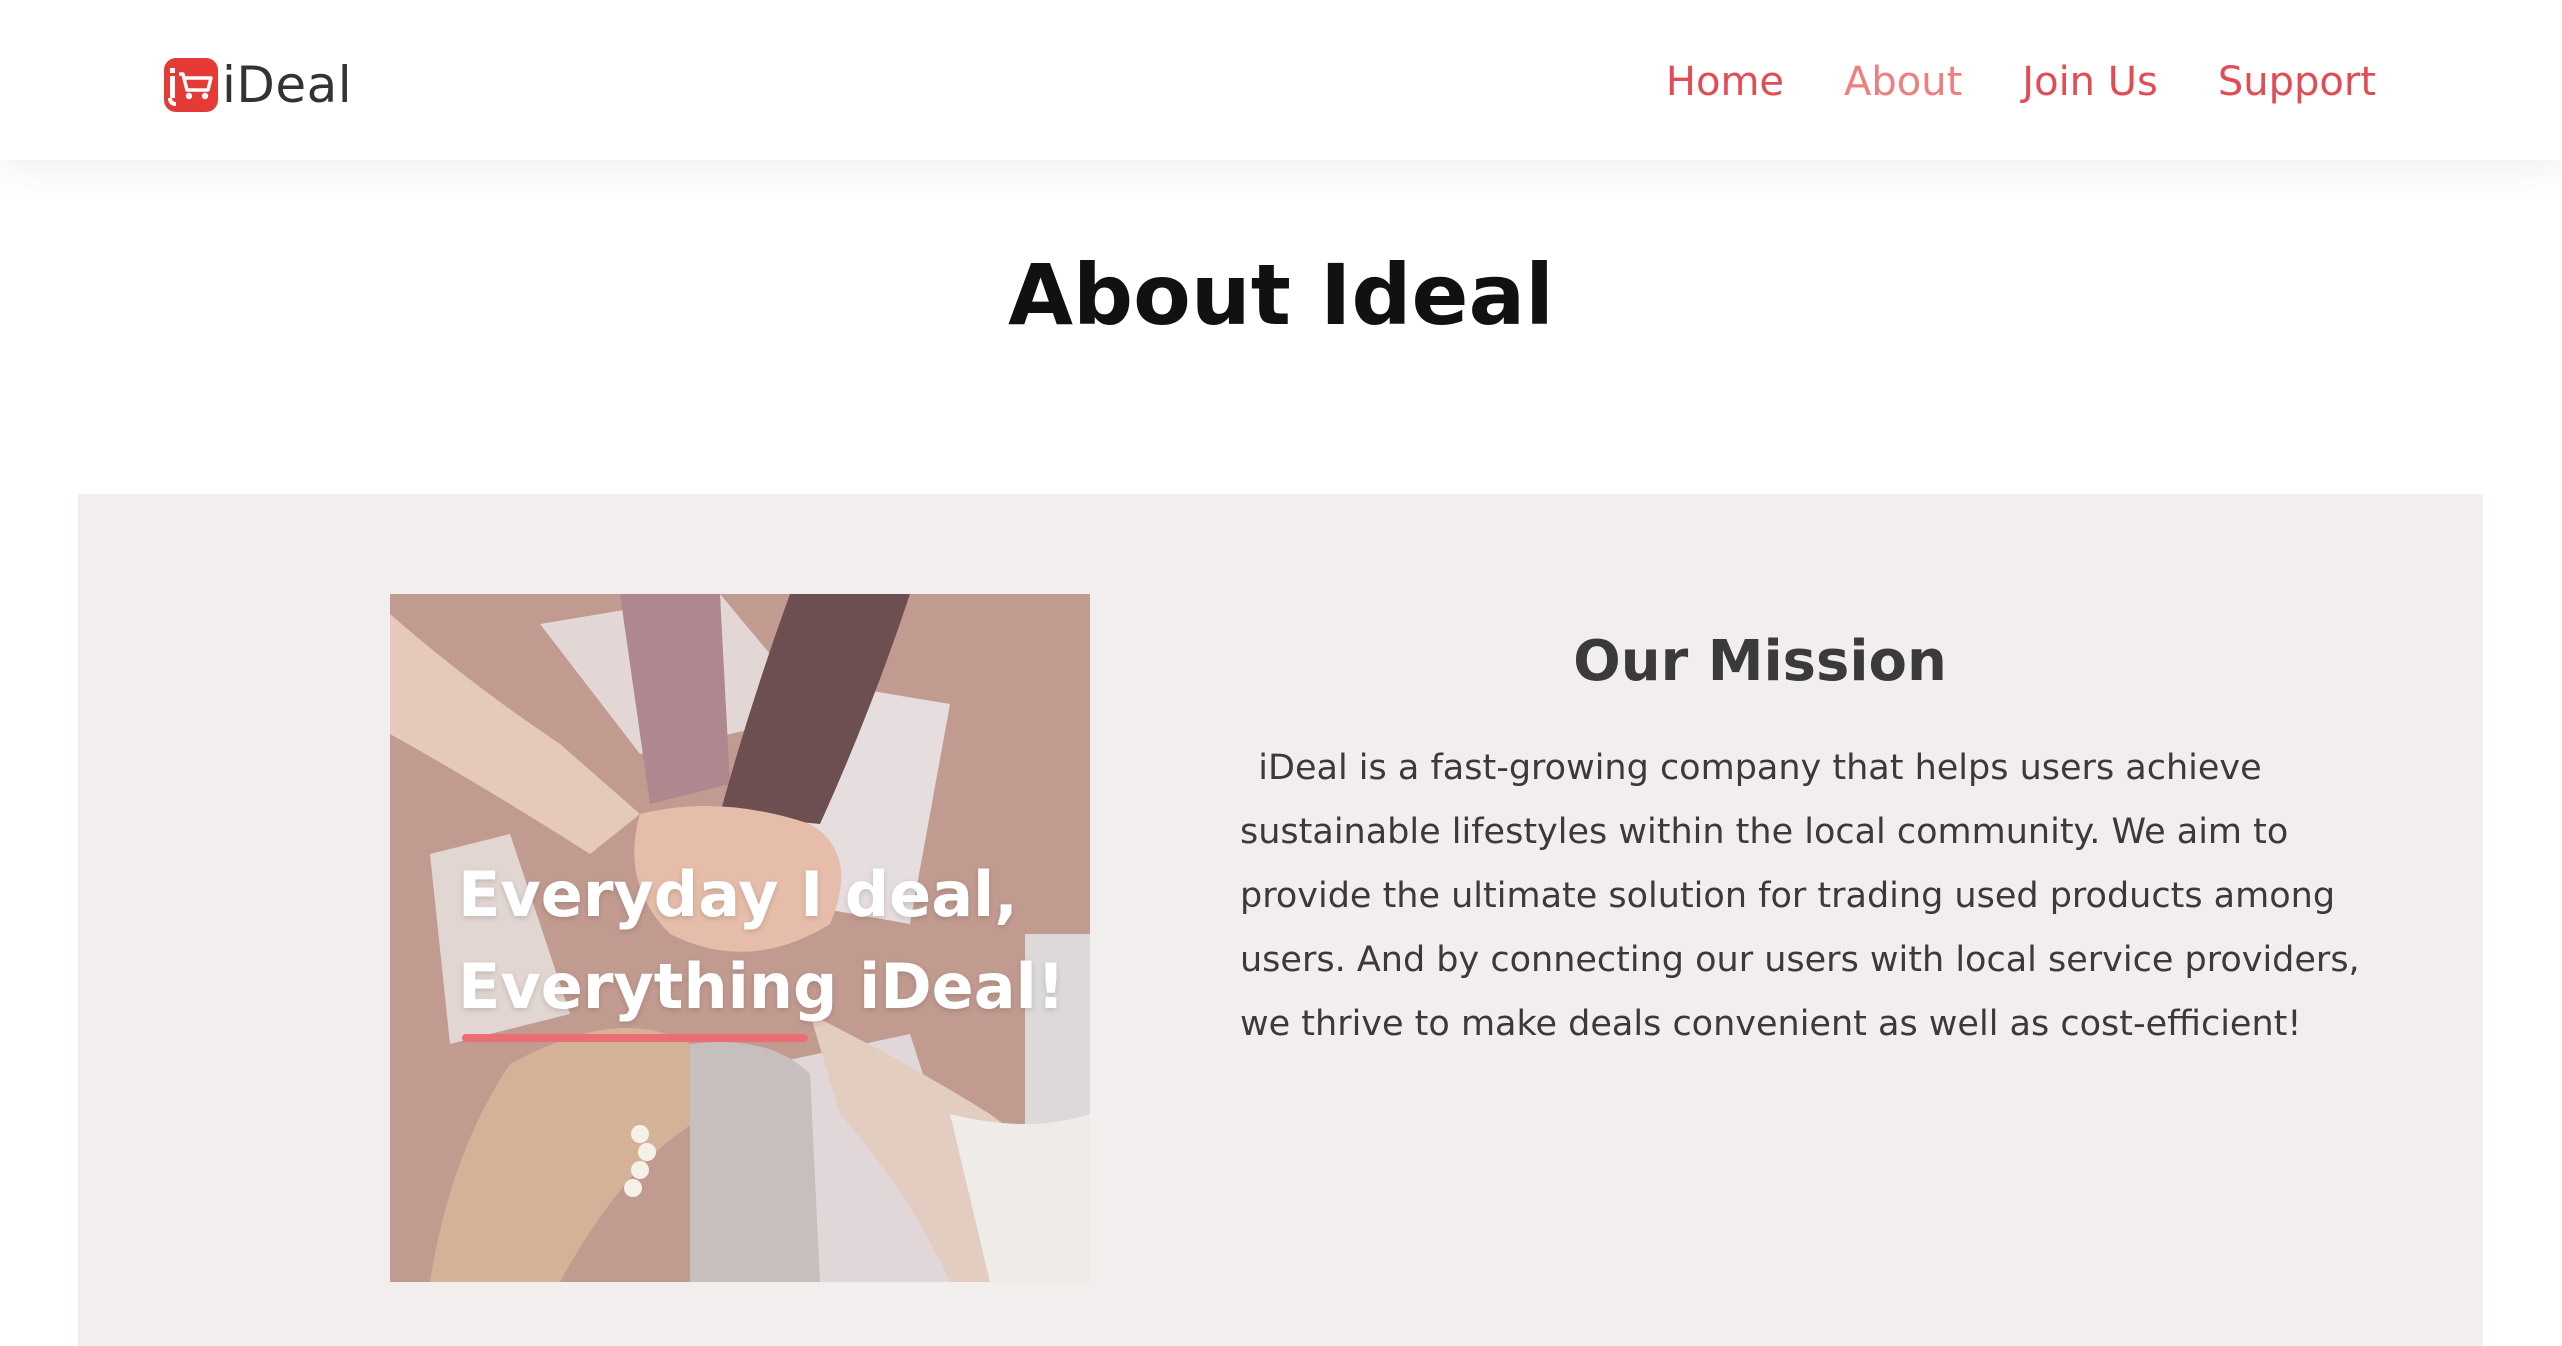  What do you see at coordinates (2090, 82) in the screenshot?
I see `nav-item-join-us: Join Us` at bounding box center [2090, 82].